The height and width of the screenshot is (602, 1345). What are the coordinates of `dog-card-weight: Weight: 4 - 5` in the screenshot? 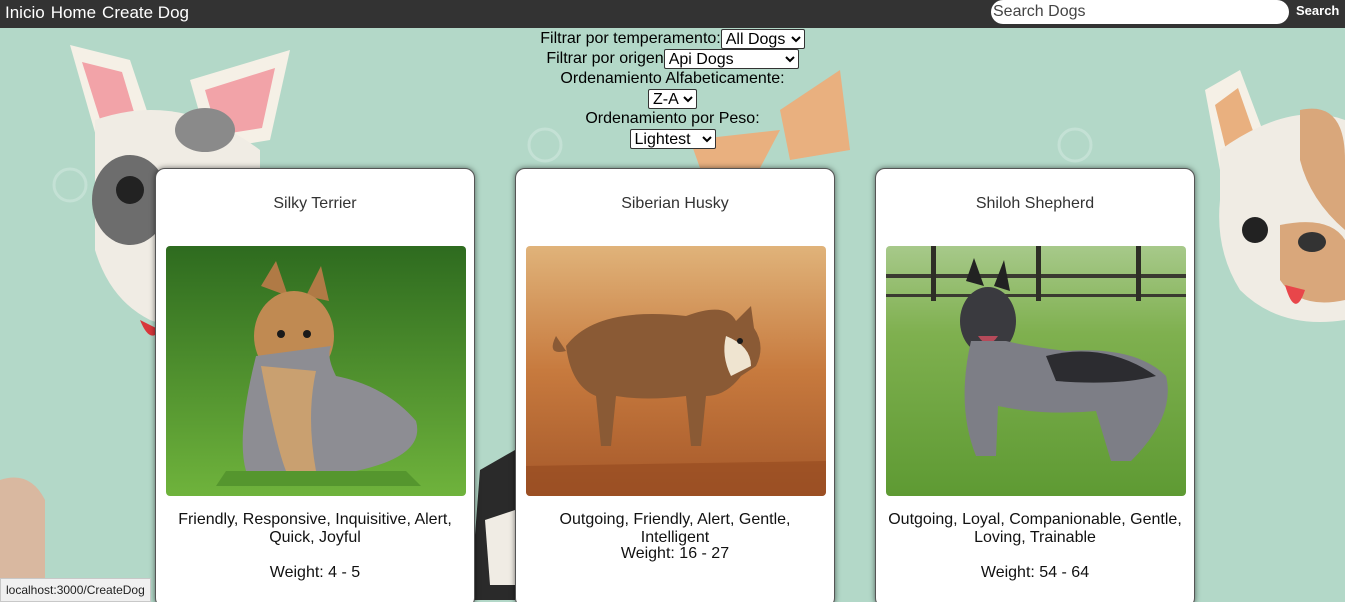 It's located at (315, 572).